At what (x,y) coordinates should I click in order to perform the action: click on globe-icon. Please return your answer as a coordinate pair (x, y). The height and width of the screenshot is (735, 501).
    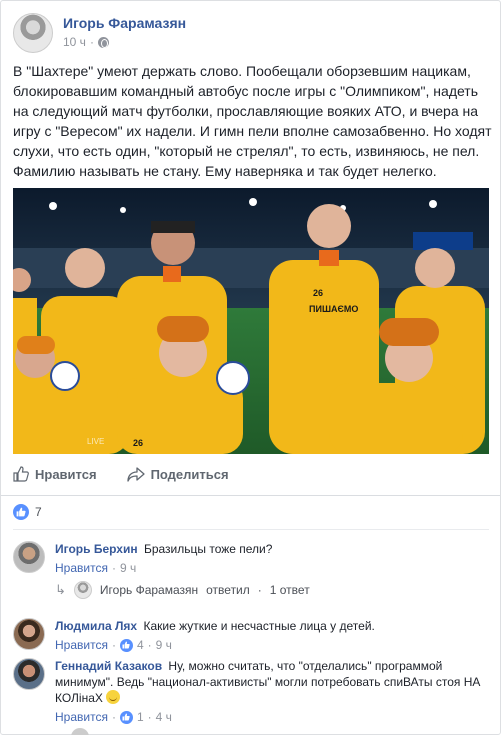
    Looking at the image, I should click on (103, 42).